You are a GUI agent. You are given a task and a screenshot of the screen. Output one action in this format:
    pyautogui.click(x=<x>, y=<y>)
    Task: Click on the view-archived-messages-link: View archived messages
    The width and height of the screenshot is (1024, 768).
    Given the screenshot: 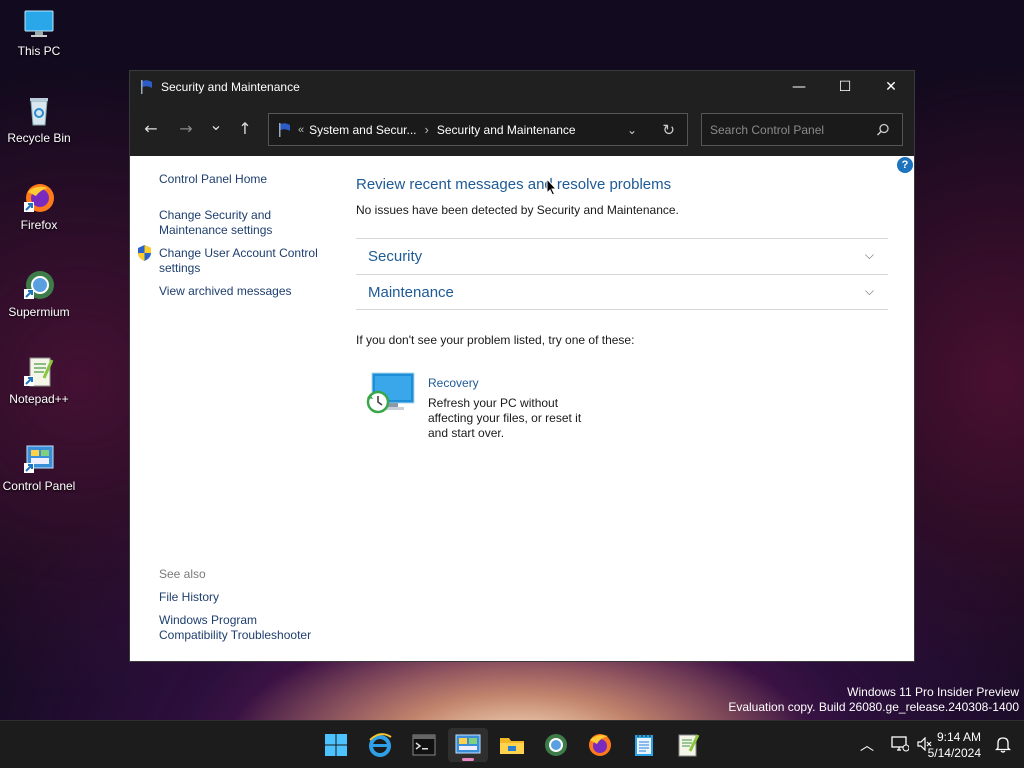 What is the action you would take?
    pyautogui.click(x=246, y=291)
    